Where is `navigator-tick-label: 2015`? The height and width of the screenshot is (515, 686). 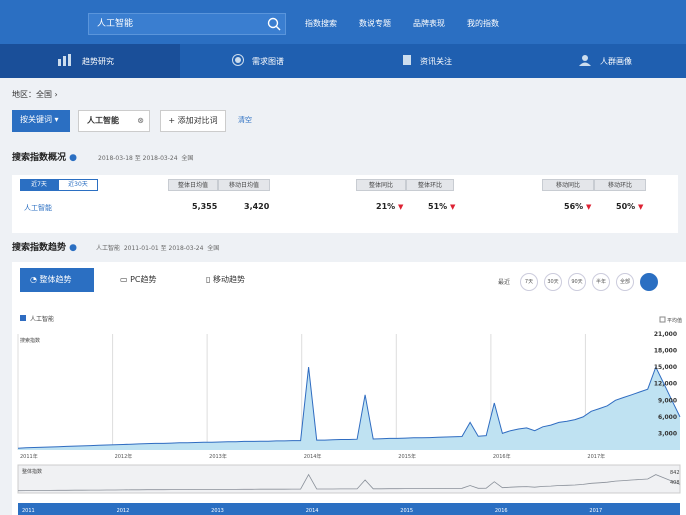
navigator-tick-label: 2015 is located at coordinates (406, 511).